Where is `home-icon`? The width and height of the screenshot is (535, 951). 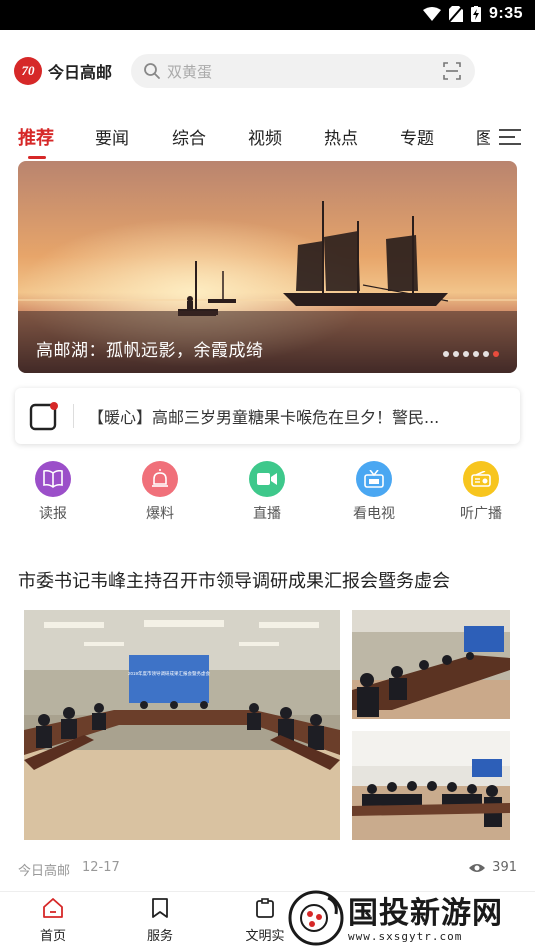 home-icon is located at coordinates (53, 908).